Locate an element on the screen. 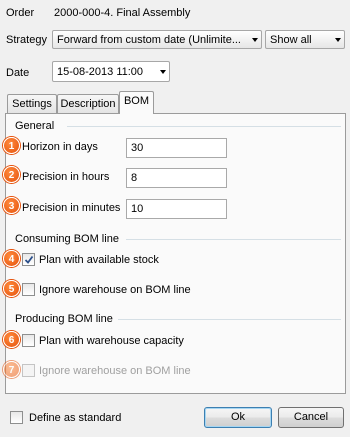 Image resolution: width=350 pixels, height=437 pixels. plan-warehouse-capacity-checkbox is located at coordinates (28, 340).